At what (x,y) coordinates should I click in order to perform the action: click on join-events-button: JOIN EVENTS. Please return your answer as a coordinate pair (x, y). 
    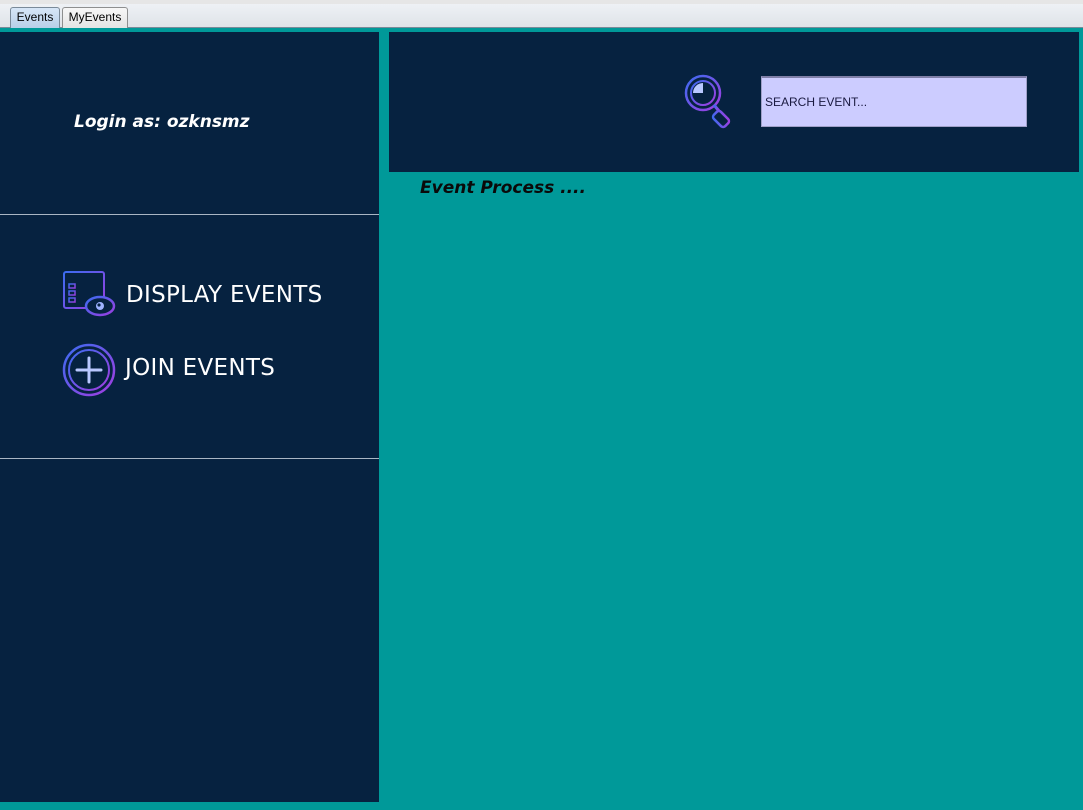
    Looking at the image, I should click on (202, 370).